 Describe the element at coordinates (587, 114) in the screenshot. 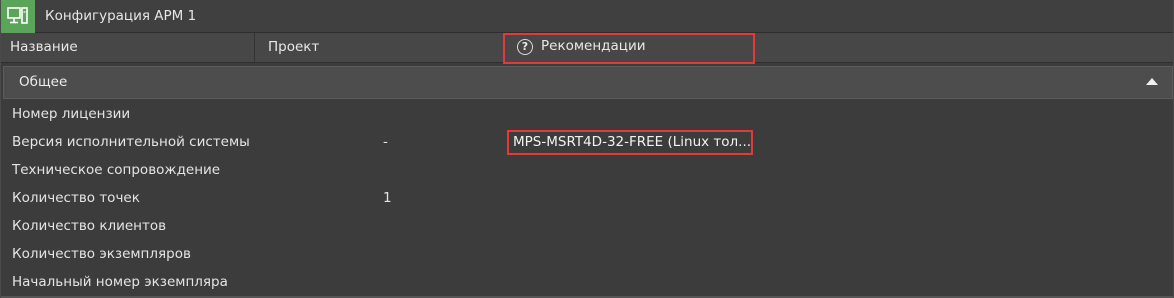

I see `property-row: Номер лицензии` at that location.